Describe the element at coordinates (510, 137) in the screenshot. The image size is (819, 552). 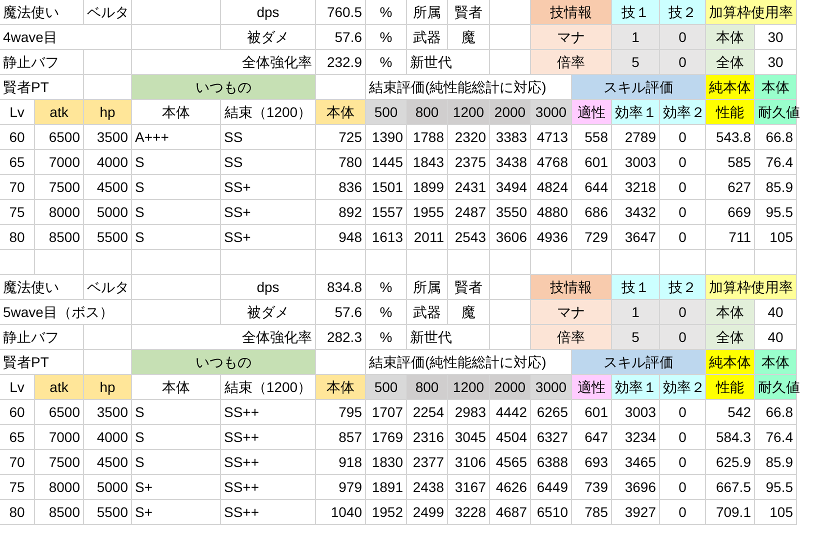
I see `table-cell: 3383` at that location.